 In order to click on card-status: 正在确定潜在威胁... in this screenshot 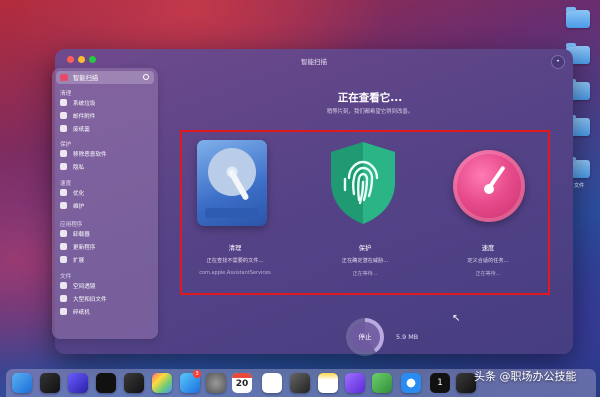, I will do `click(365, 261)`.